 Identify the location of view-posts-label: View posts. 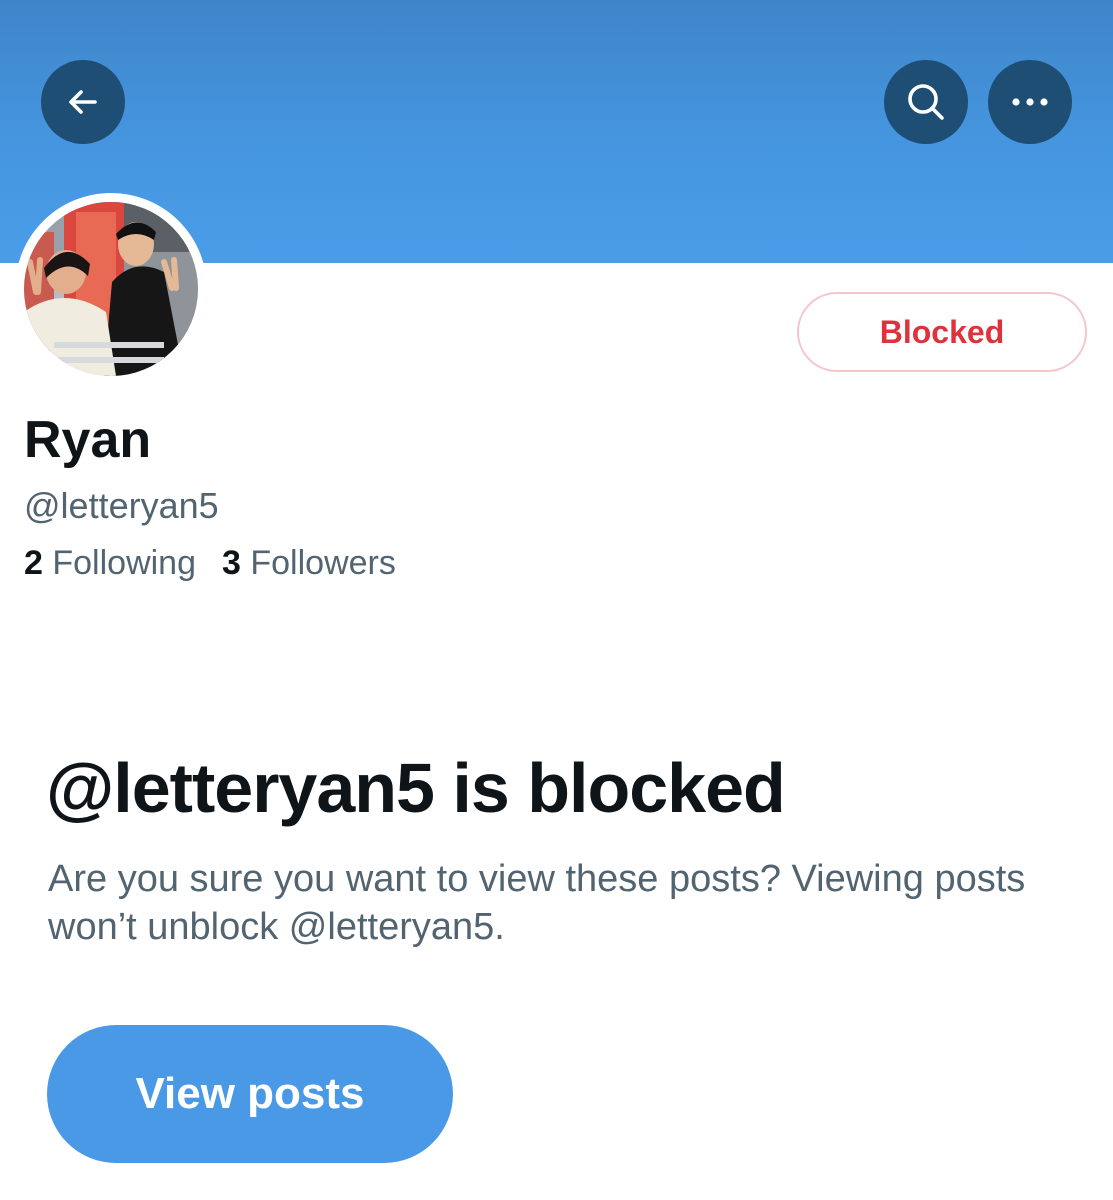
(250, 1093).